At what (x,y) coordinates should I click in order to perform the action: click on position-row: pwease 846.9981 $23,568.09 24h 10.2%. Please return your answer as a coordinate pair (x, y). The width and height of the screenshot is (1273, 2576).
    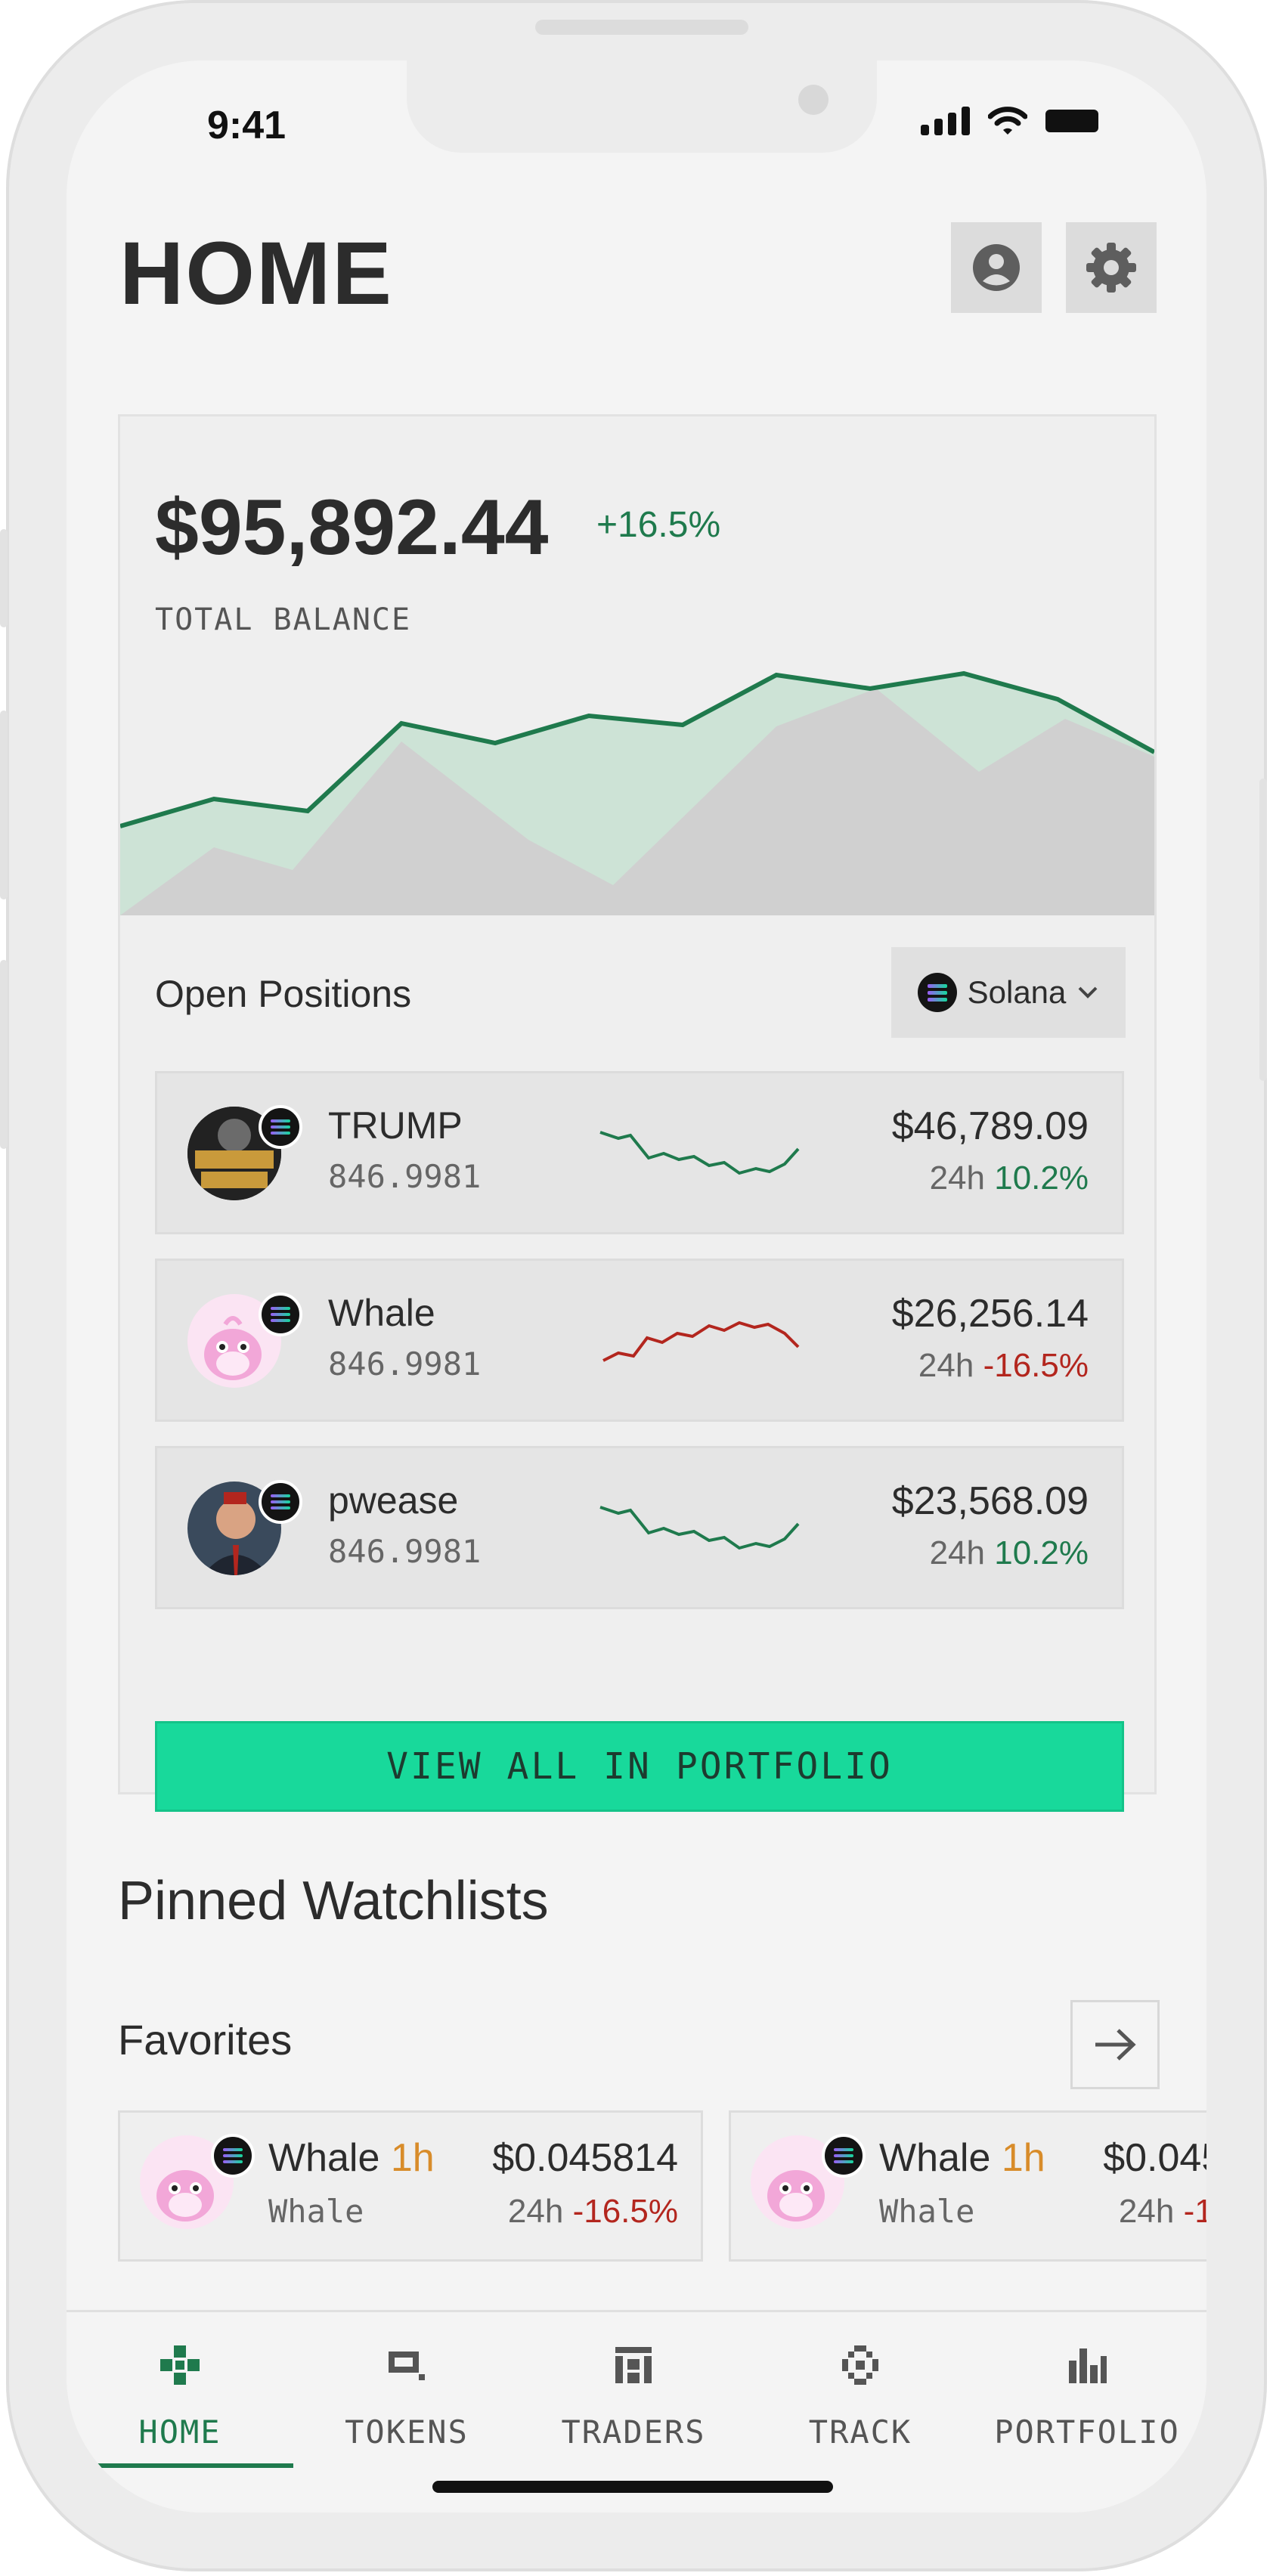
    Looking at the image, I should click on (639, 1527).